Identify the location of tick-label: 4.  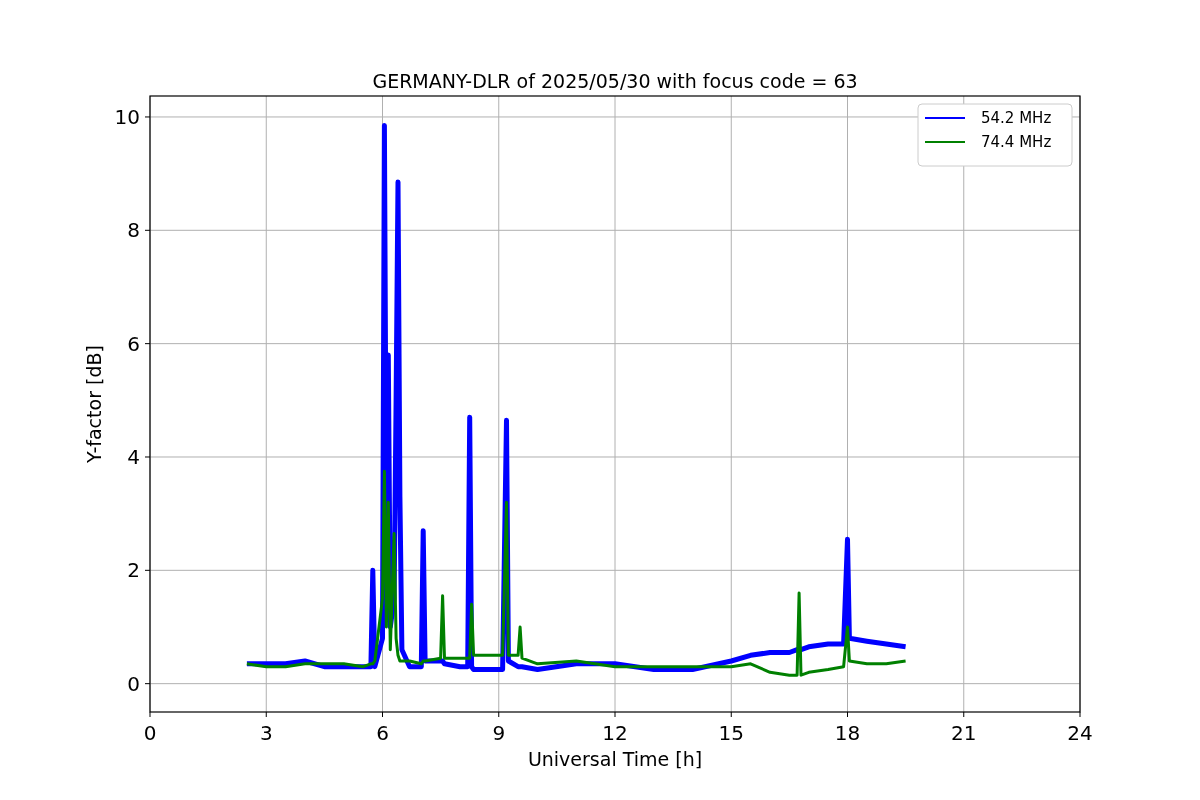
(133, 457).